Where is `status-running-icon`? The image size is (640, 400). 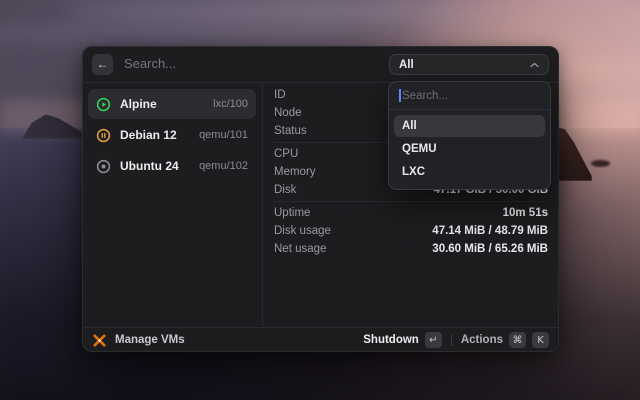
status-running-icon is located at coordinates (103, 104).